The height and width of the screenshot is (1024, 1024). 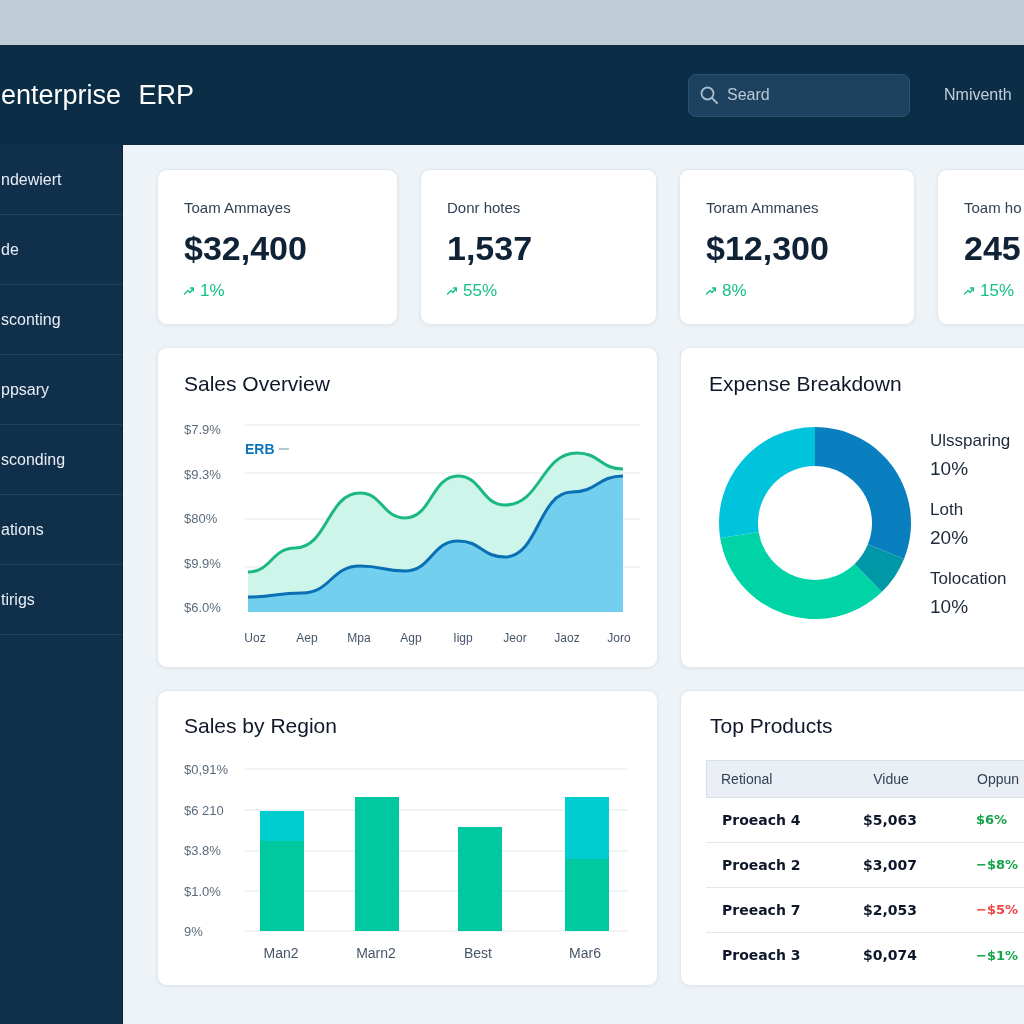 I want to click on stat-value: 245, so click(x=993, y=248).